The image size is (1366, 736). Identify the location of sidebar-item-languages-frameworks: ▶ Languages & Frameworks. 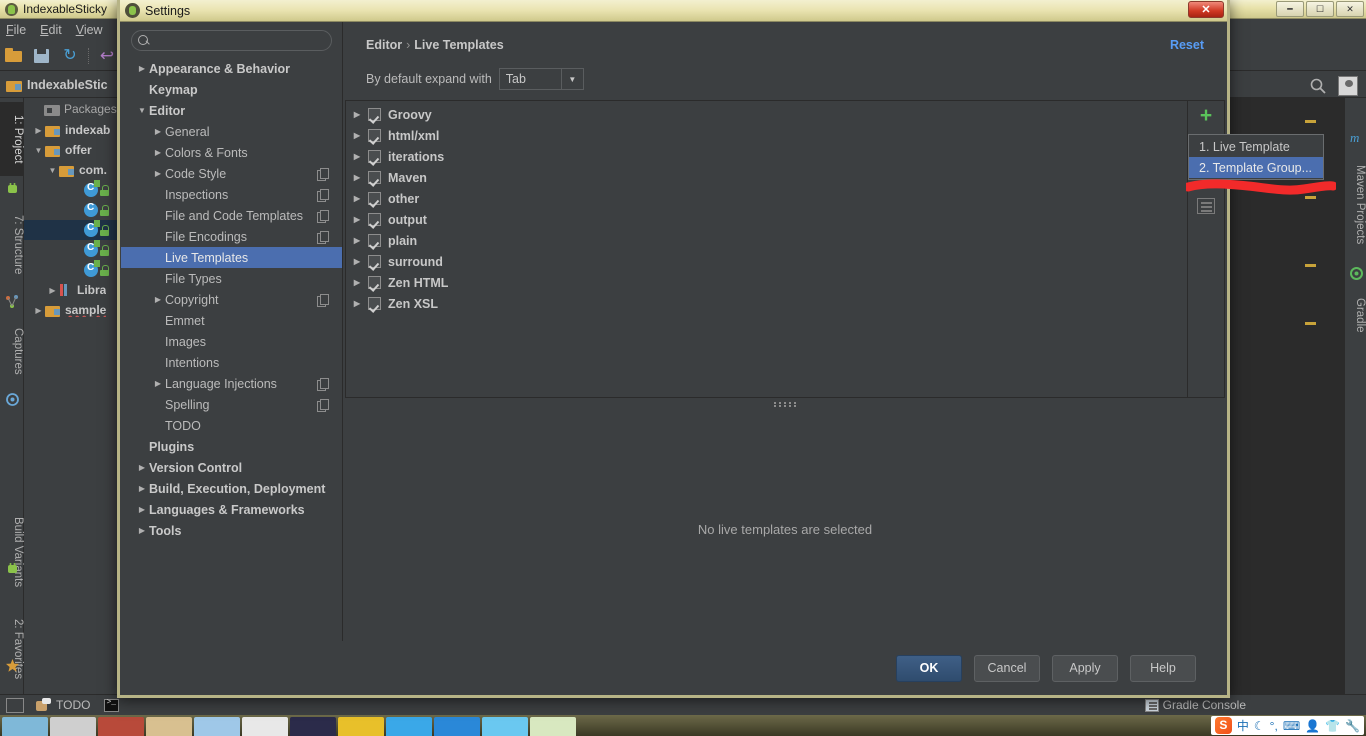
(231, 509).